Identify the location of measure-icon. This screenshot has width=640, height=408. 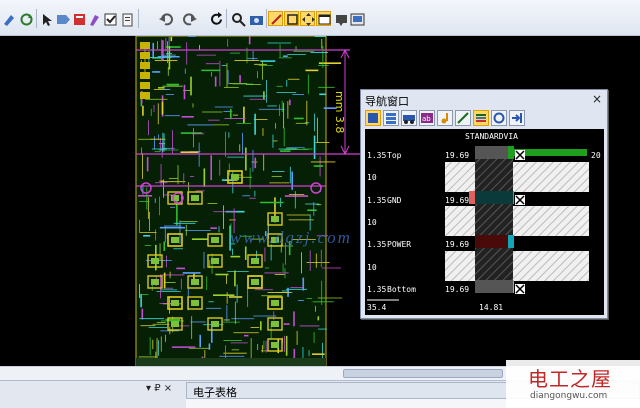
(463, 118).